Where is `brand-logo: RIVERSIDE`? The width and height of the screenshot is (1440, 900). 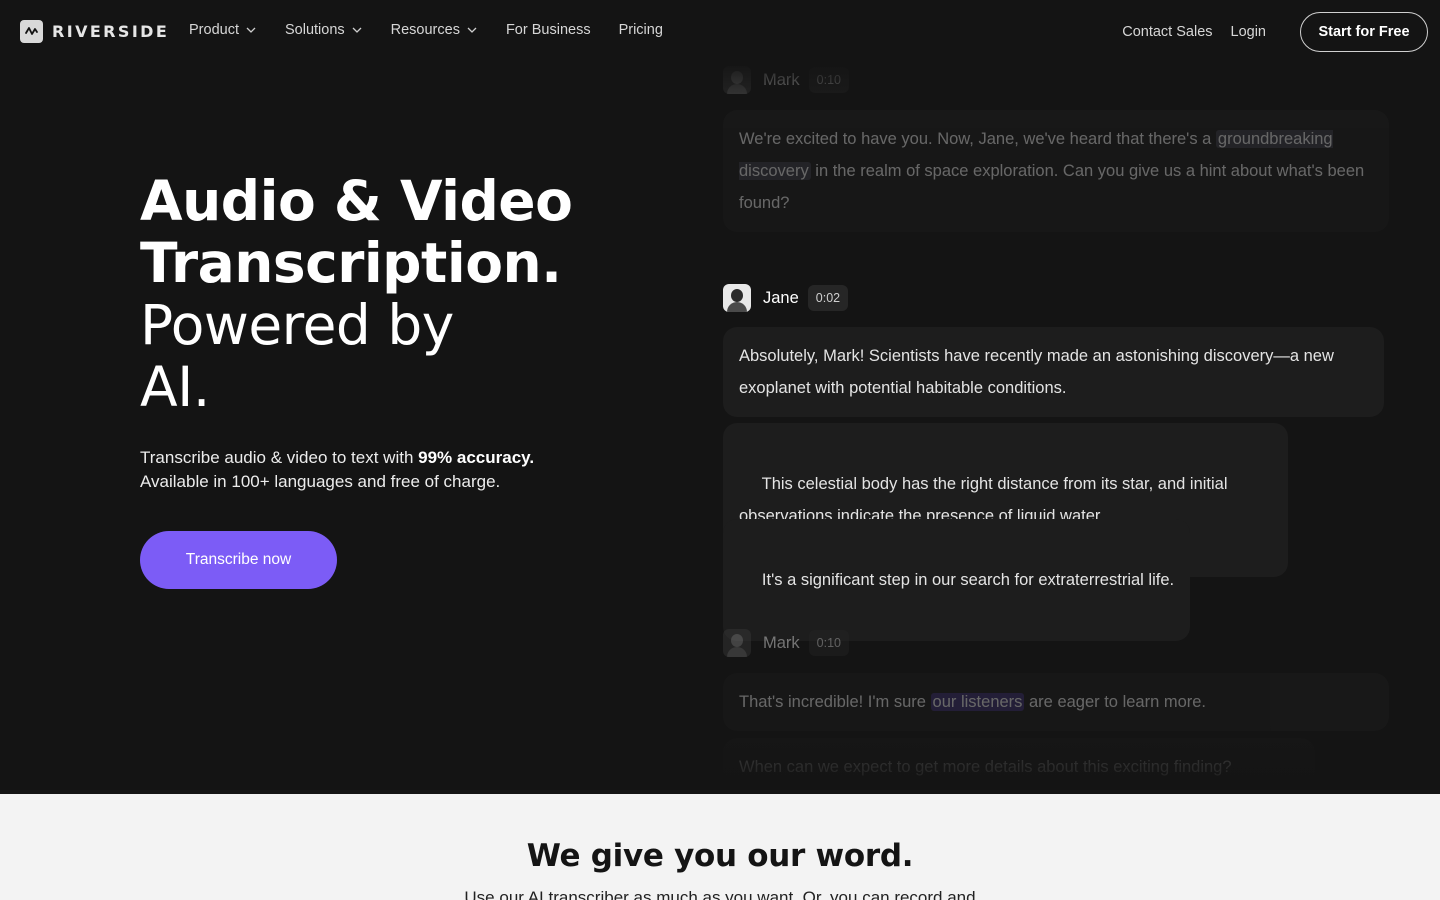 brand-logo: RIVERSIDE is located at coordinates (94, 31).